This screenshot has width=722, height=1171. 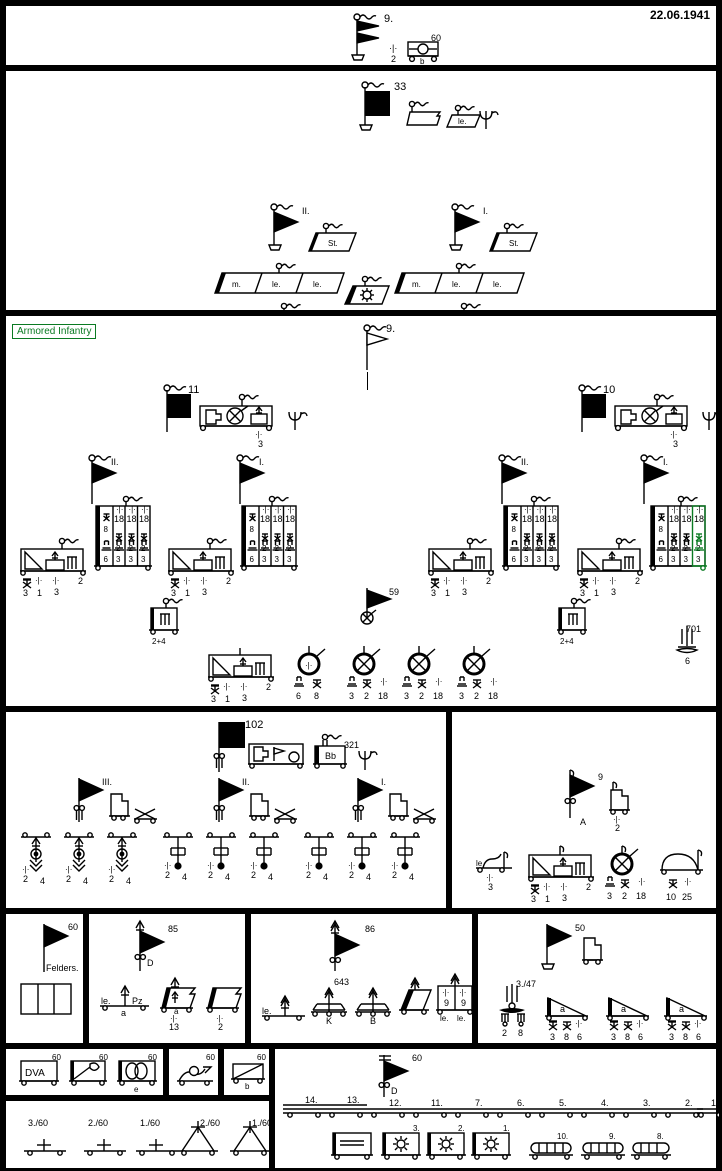 I want to click on svg-text: e, so click(x=136, y=1089).